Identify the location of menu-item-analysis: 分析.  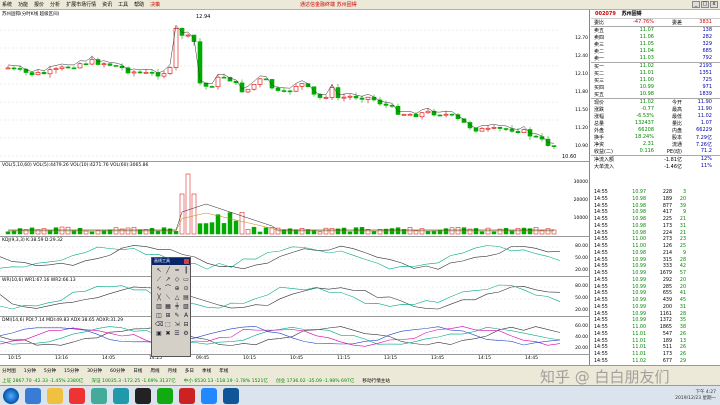
(55, 4).